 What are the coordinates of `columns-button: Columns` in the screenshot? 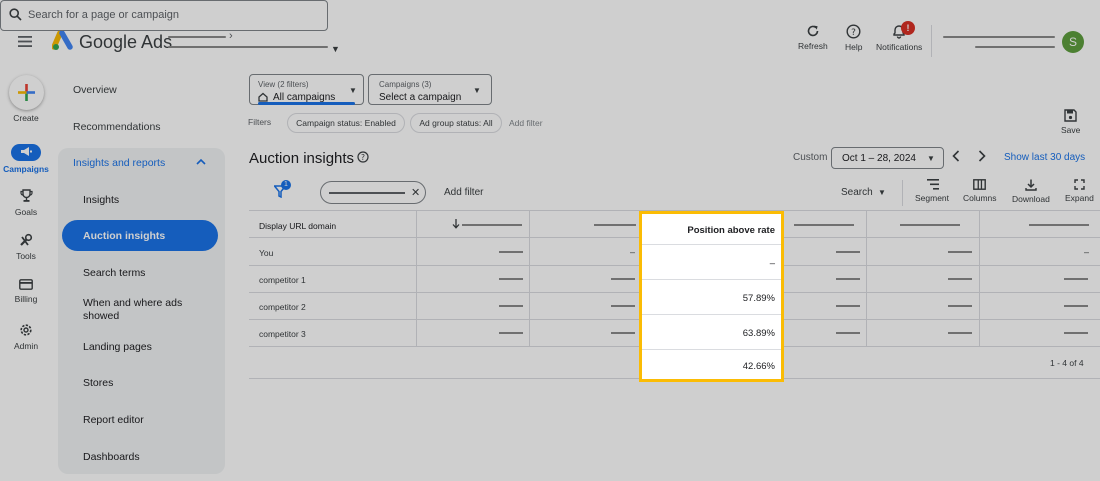 It's located at (980, 191).